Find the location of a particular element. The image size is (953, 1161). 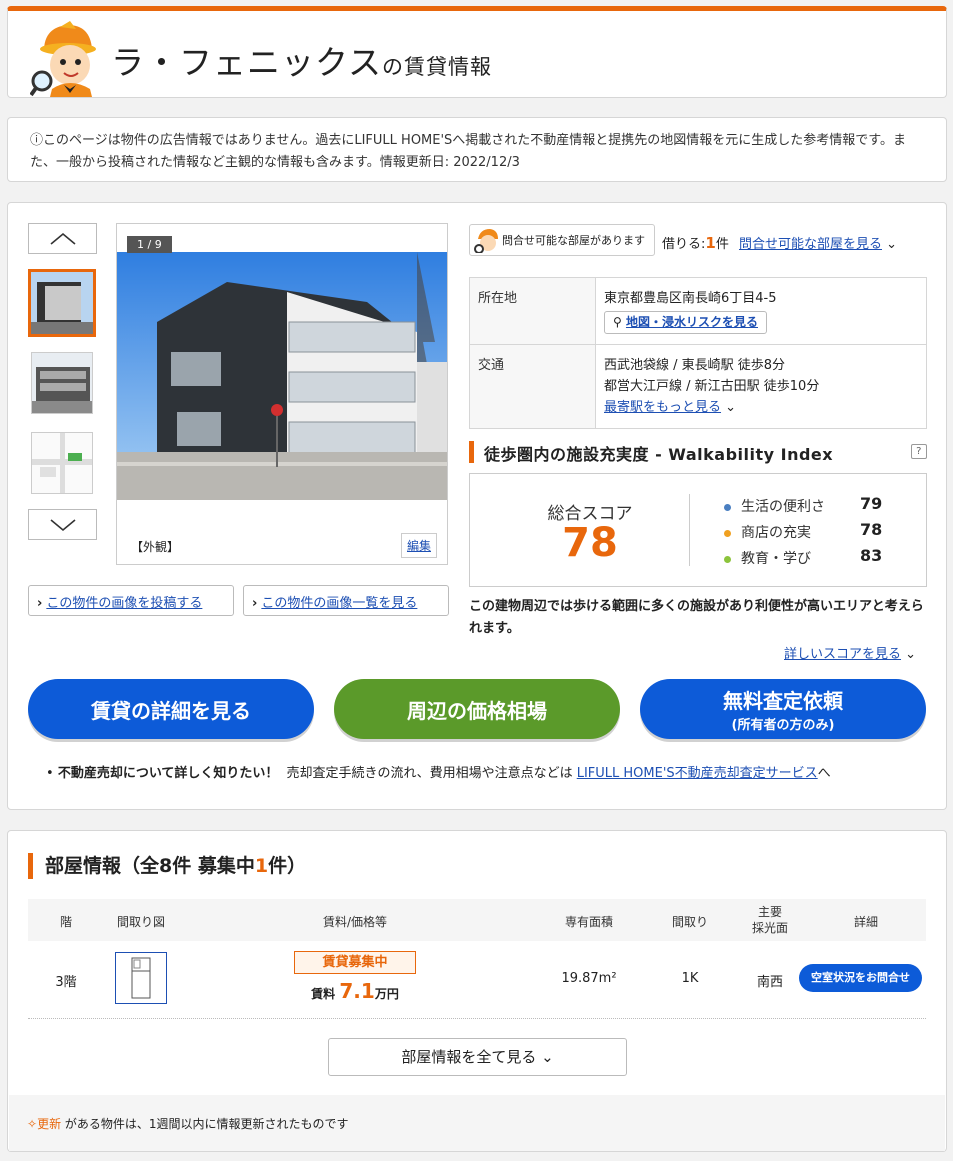

rent-details-button: 賃貸の詳細を見る is located at coordinates (171, 709).